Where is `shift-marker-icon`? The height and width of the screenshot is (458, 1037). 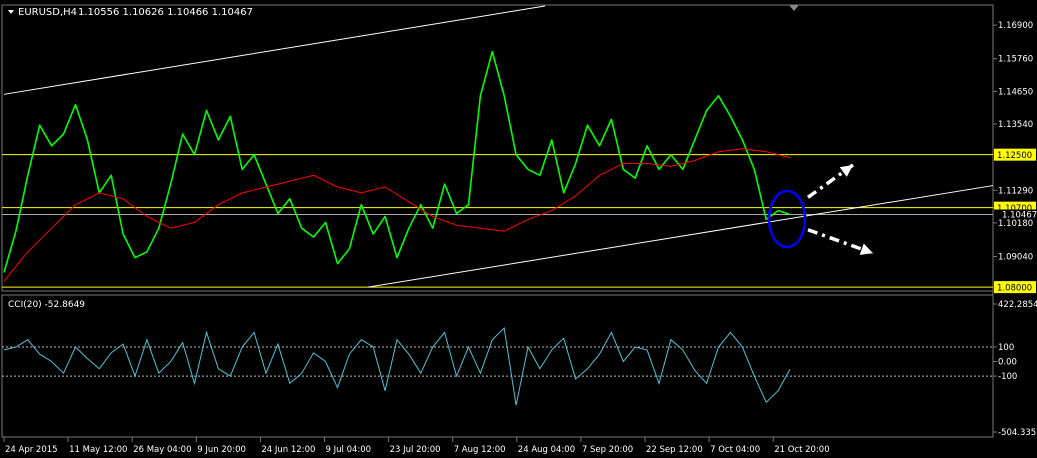 shift-marker-icon is located at coordinates (794, 8).